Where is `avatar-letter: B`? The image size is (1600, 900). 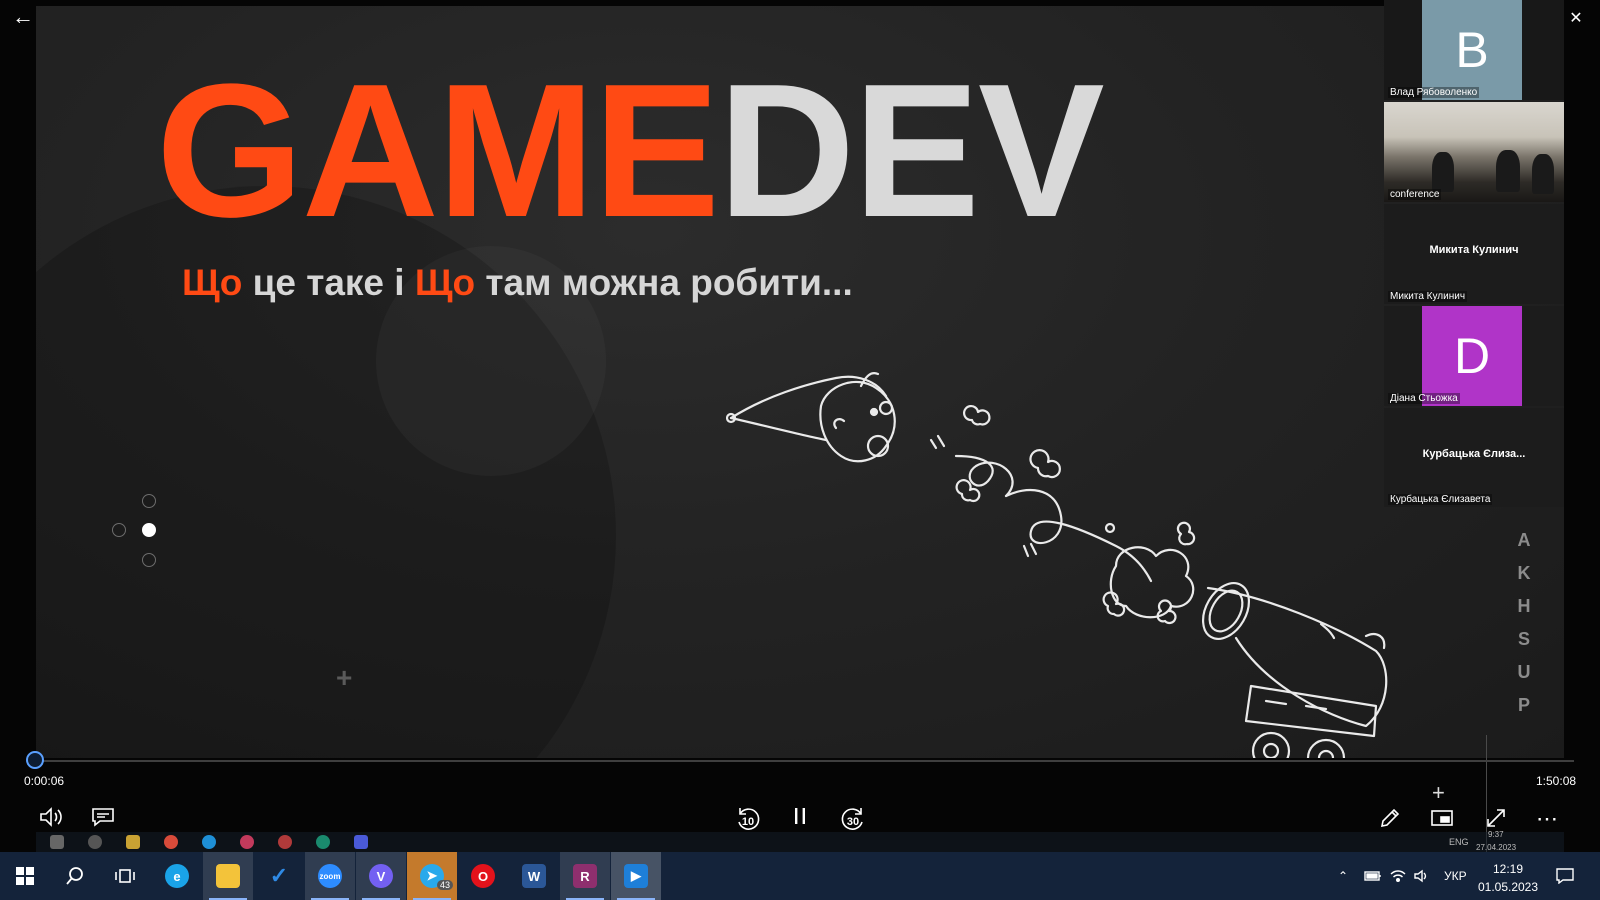
avatar-letter: B is located at coordinates (1472, 50).